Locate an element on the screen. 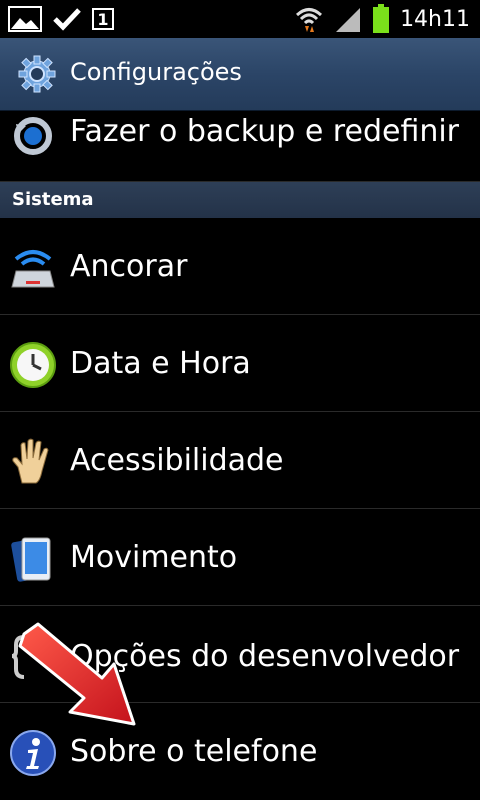 Image resolution: width=480 pixels, height=800 pixels. list-item-label: Data e Hora is located at coordinates (160, 363).